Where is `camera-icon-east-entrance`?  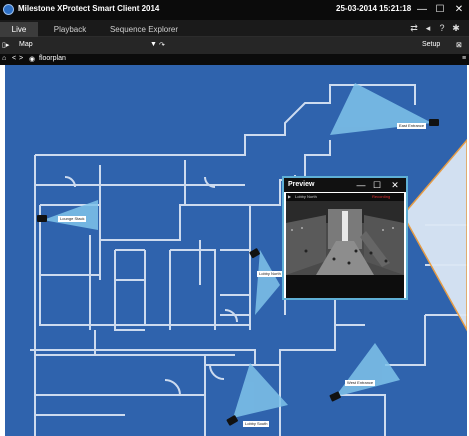 camera-icon-east-entrance is located at coordinates (434, 122).